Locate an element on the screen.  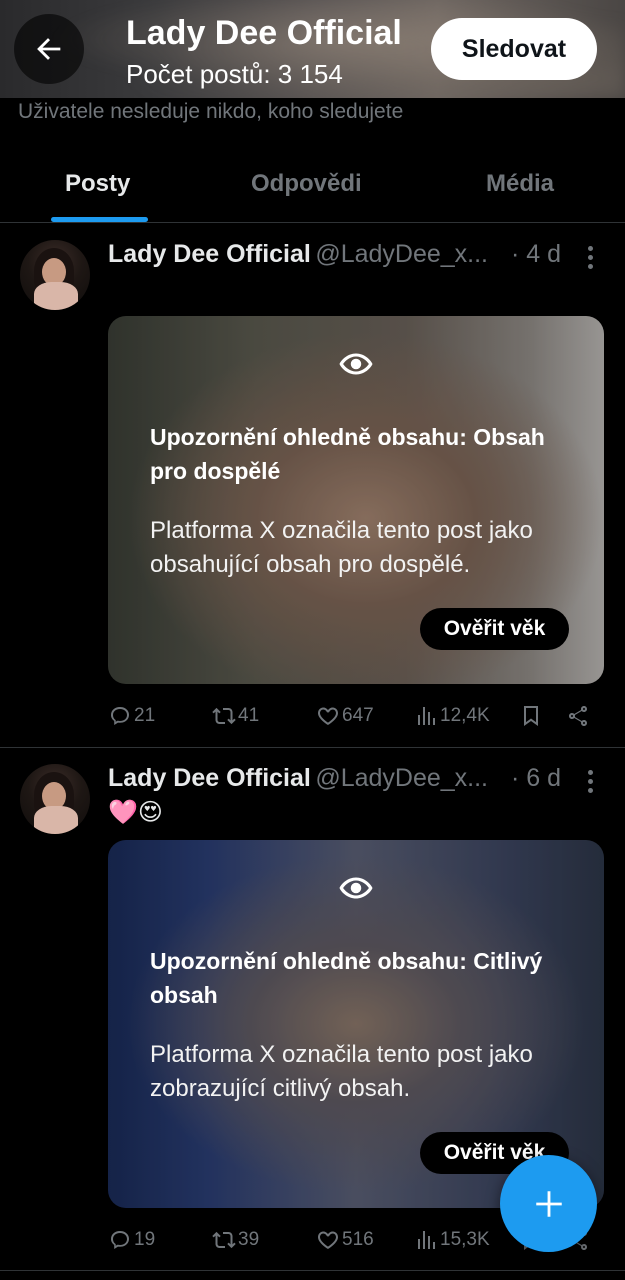
tab-posts: Posty is located at coordinates (97, 184).